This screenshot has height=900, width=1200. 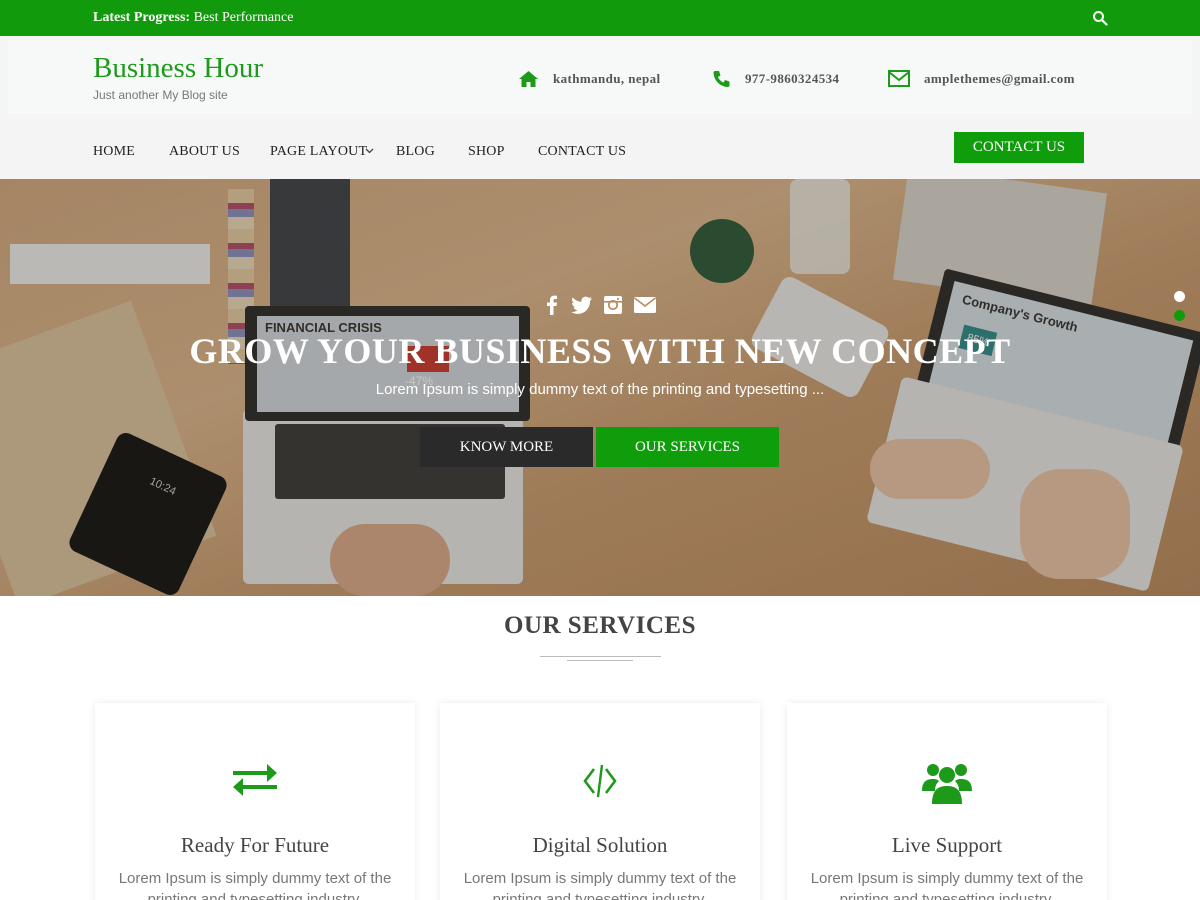 I want to click on address-info: kathmandu, nepal, so click(x=589, y=79).